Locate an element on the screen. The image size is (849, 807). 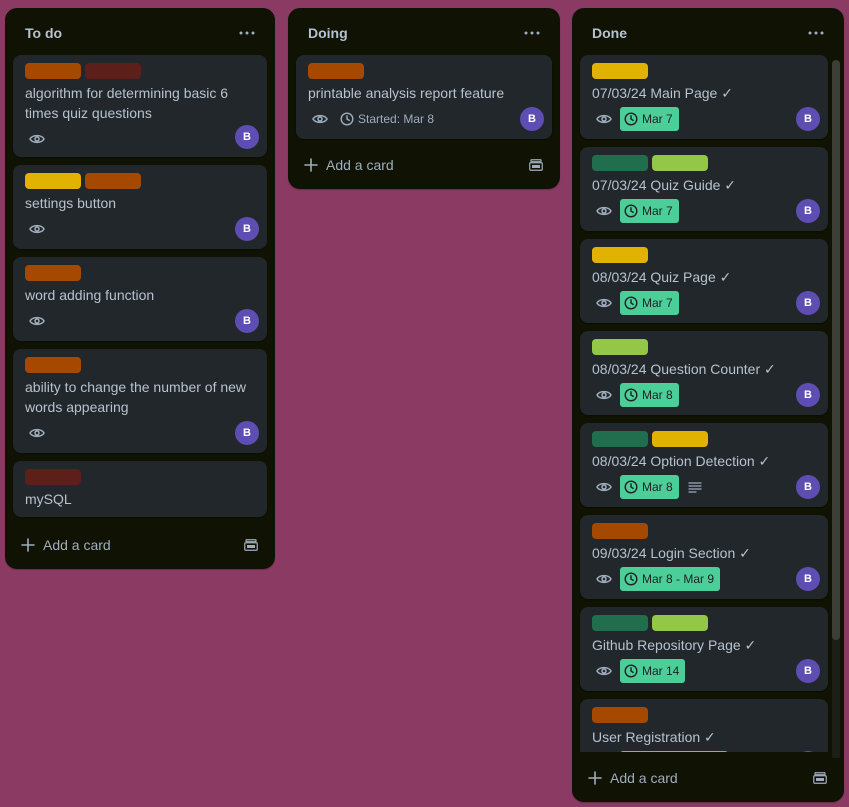
card: settings button B is located at coordinates (140, 207).